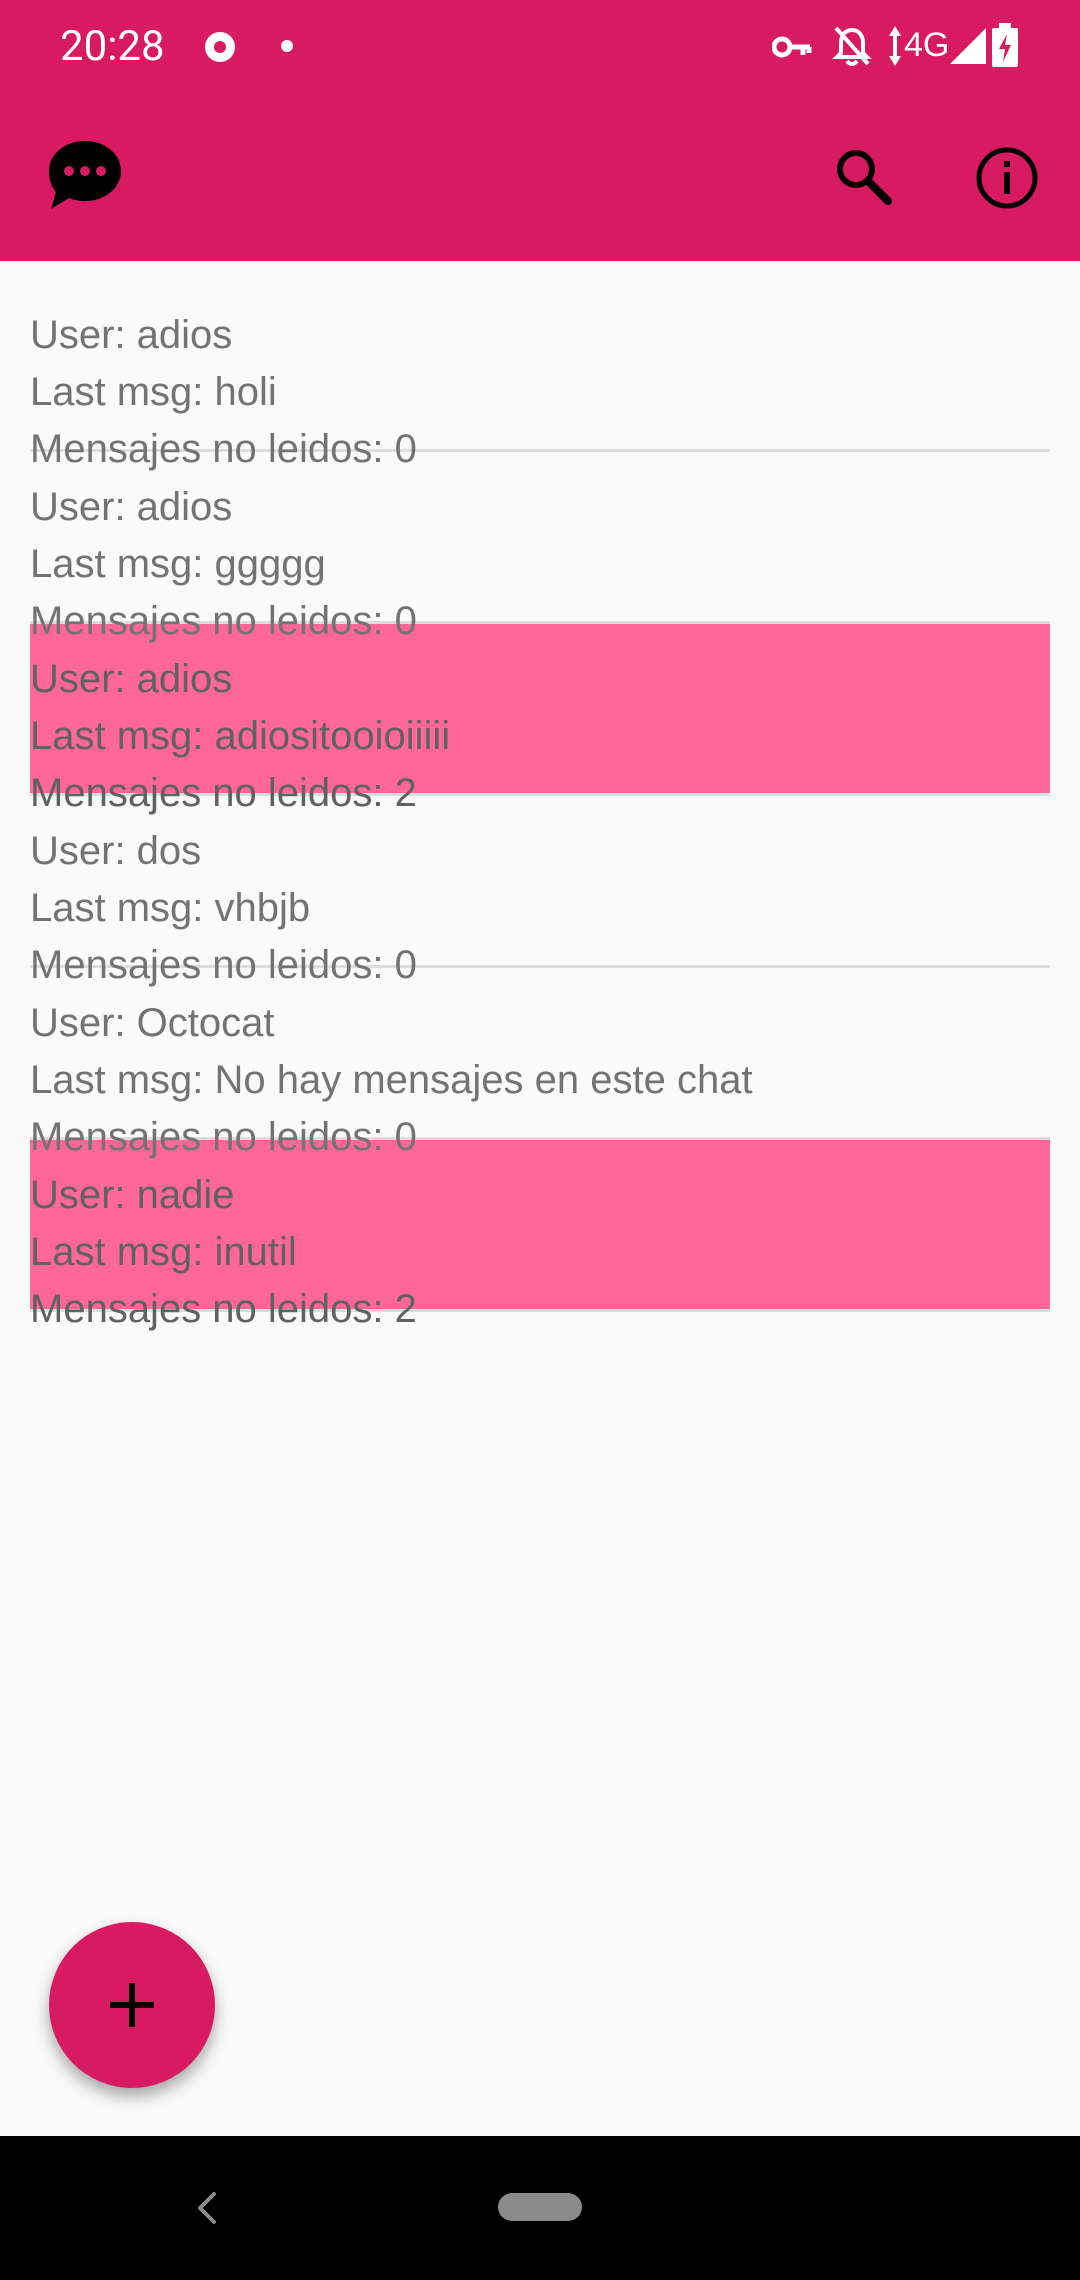  I want to click on chat-last-message: Last msg: inutil, so click(163, 1252).